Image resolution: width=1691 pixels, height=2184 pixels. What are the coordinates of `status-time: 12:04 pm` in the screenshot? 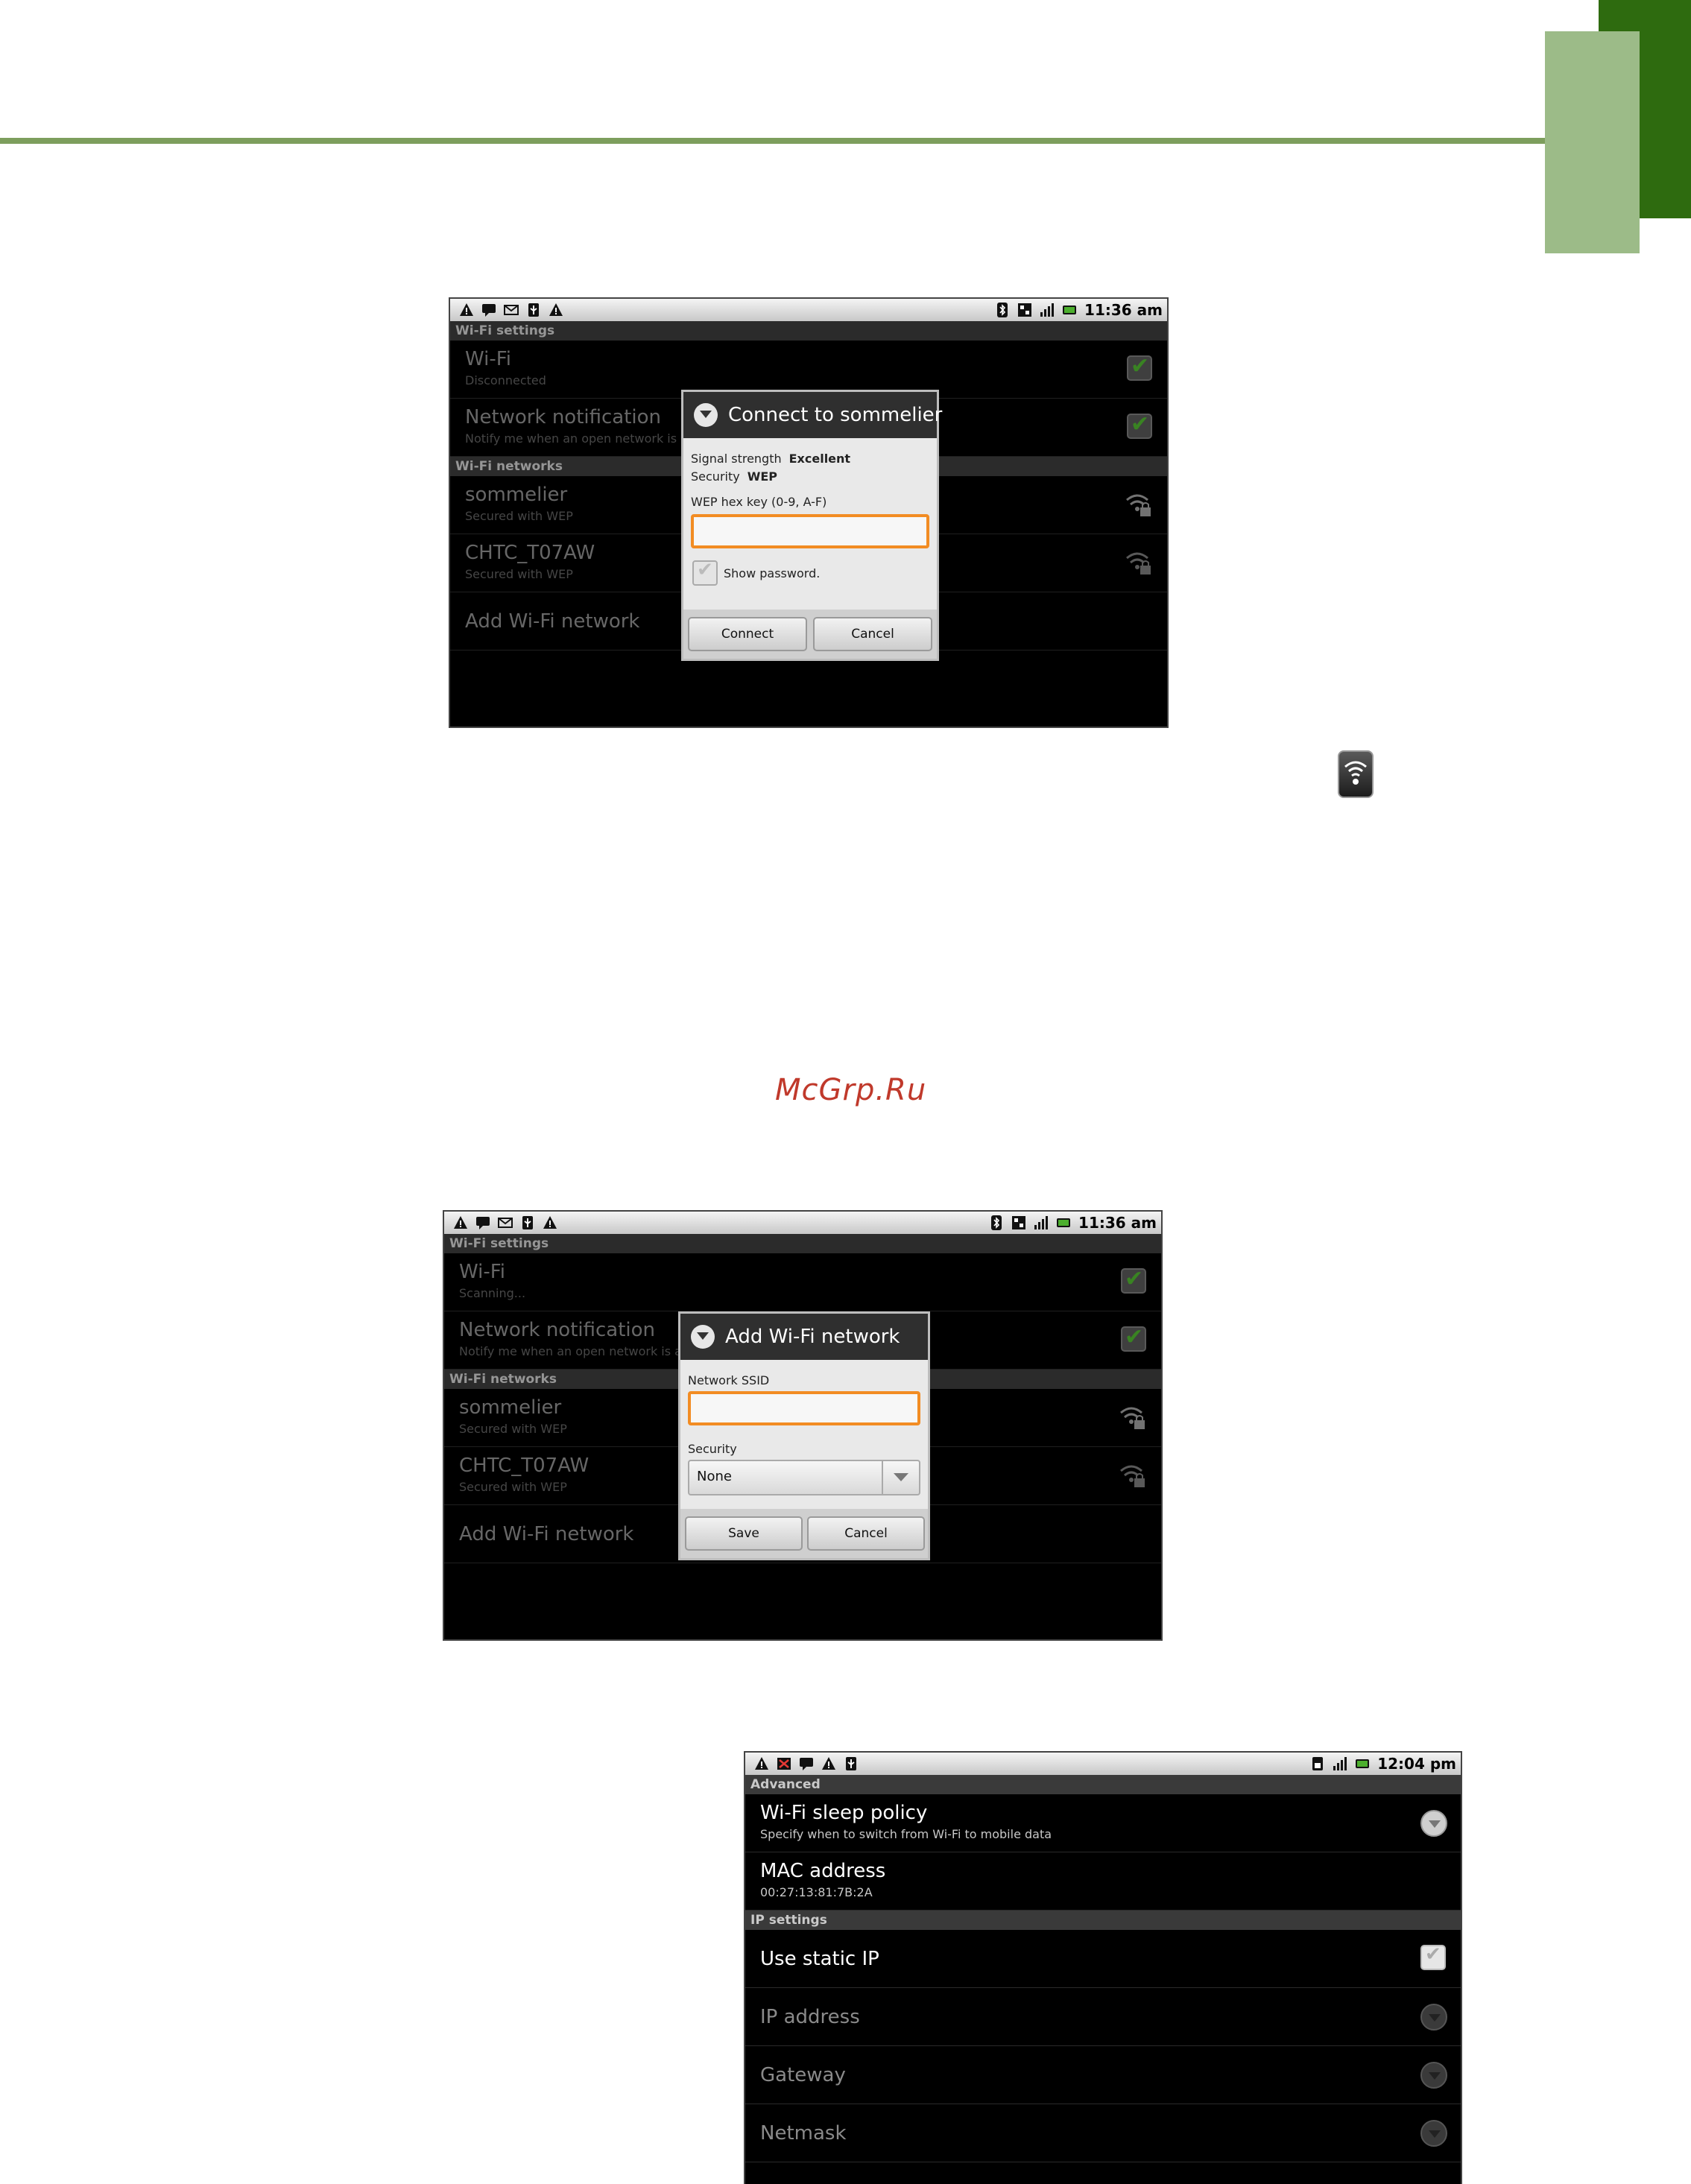 It's located at (1416, 1764).